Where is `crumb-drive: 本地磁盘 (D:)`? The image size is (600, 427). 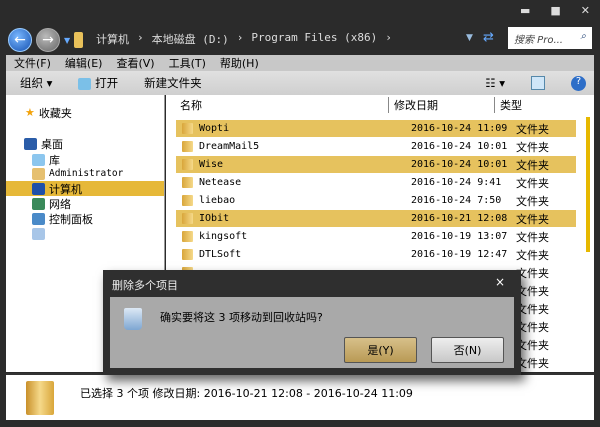
crumb-drive: 本地磁盘 (D:) is located at coordinates (190, 39).